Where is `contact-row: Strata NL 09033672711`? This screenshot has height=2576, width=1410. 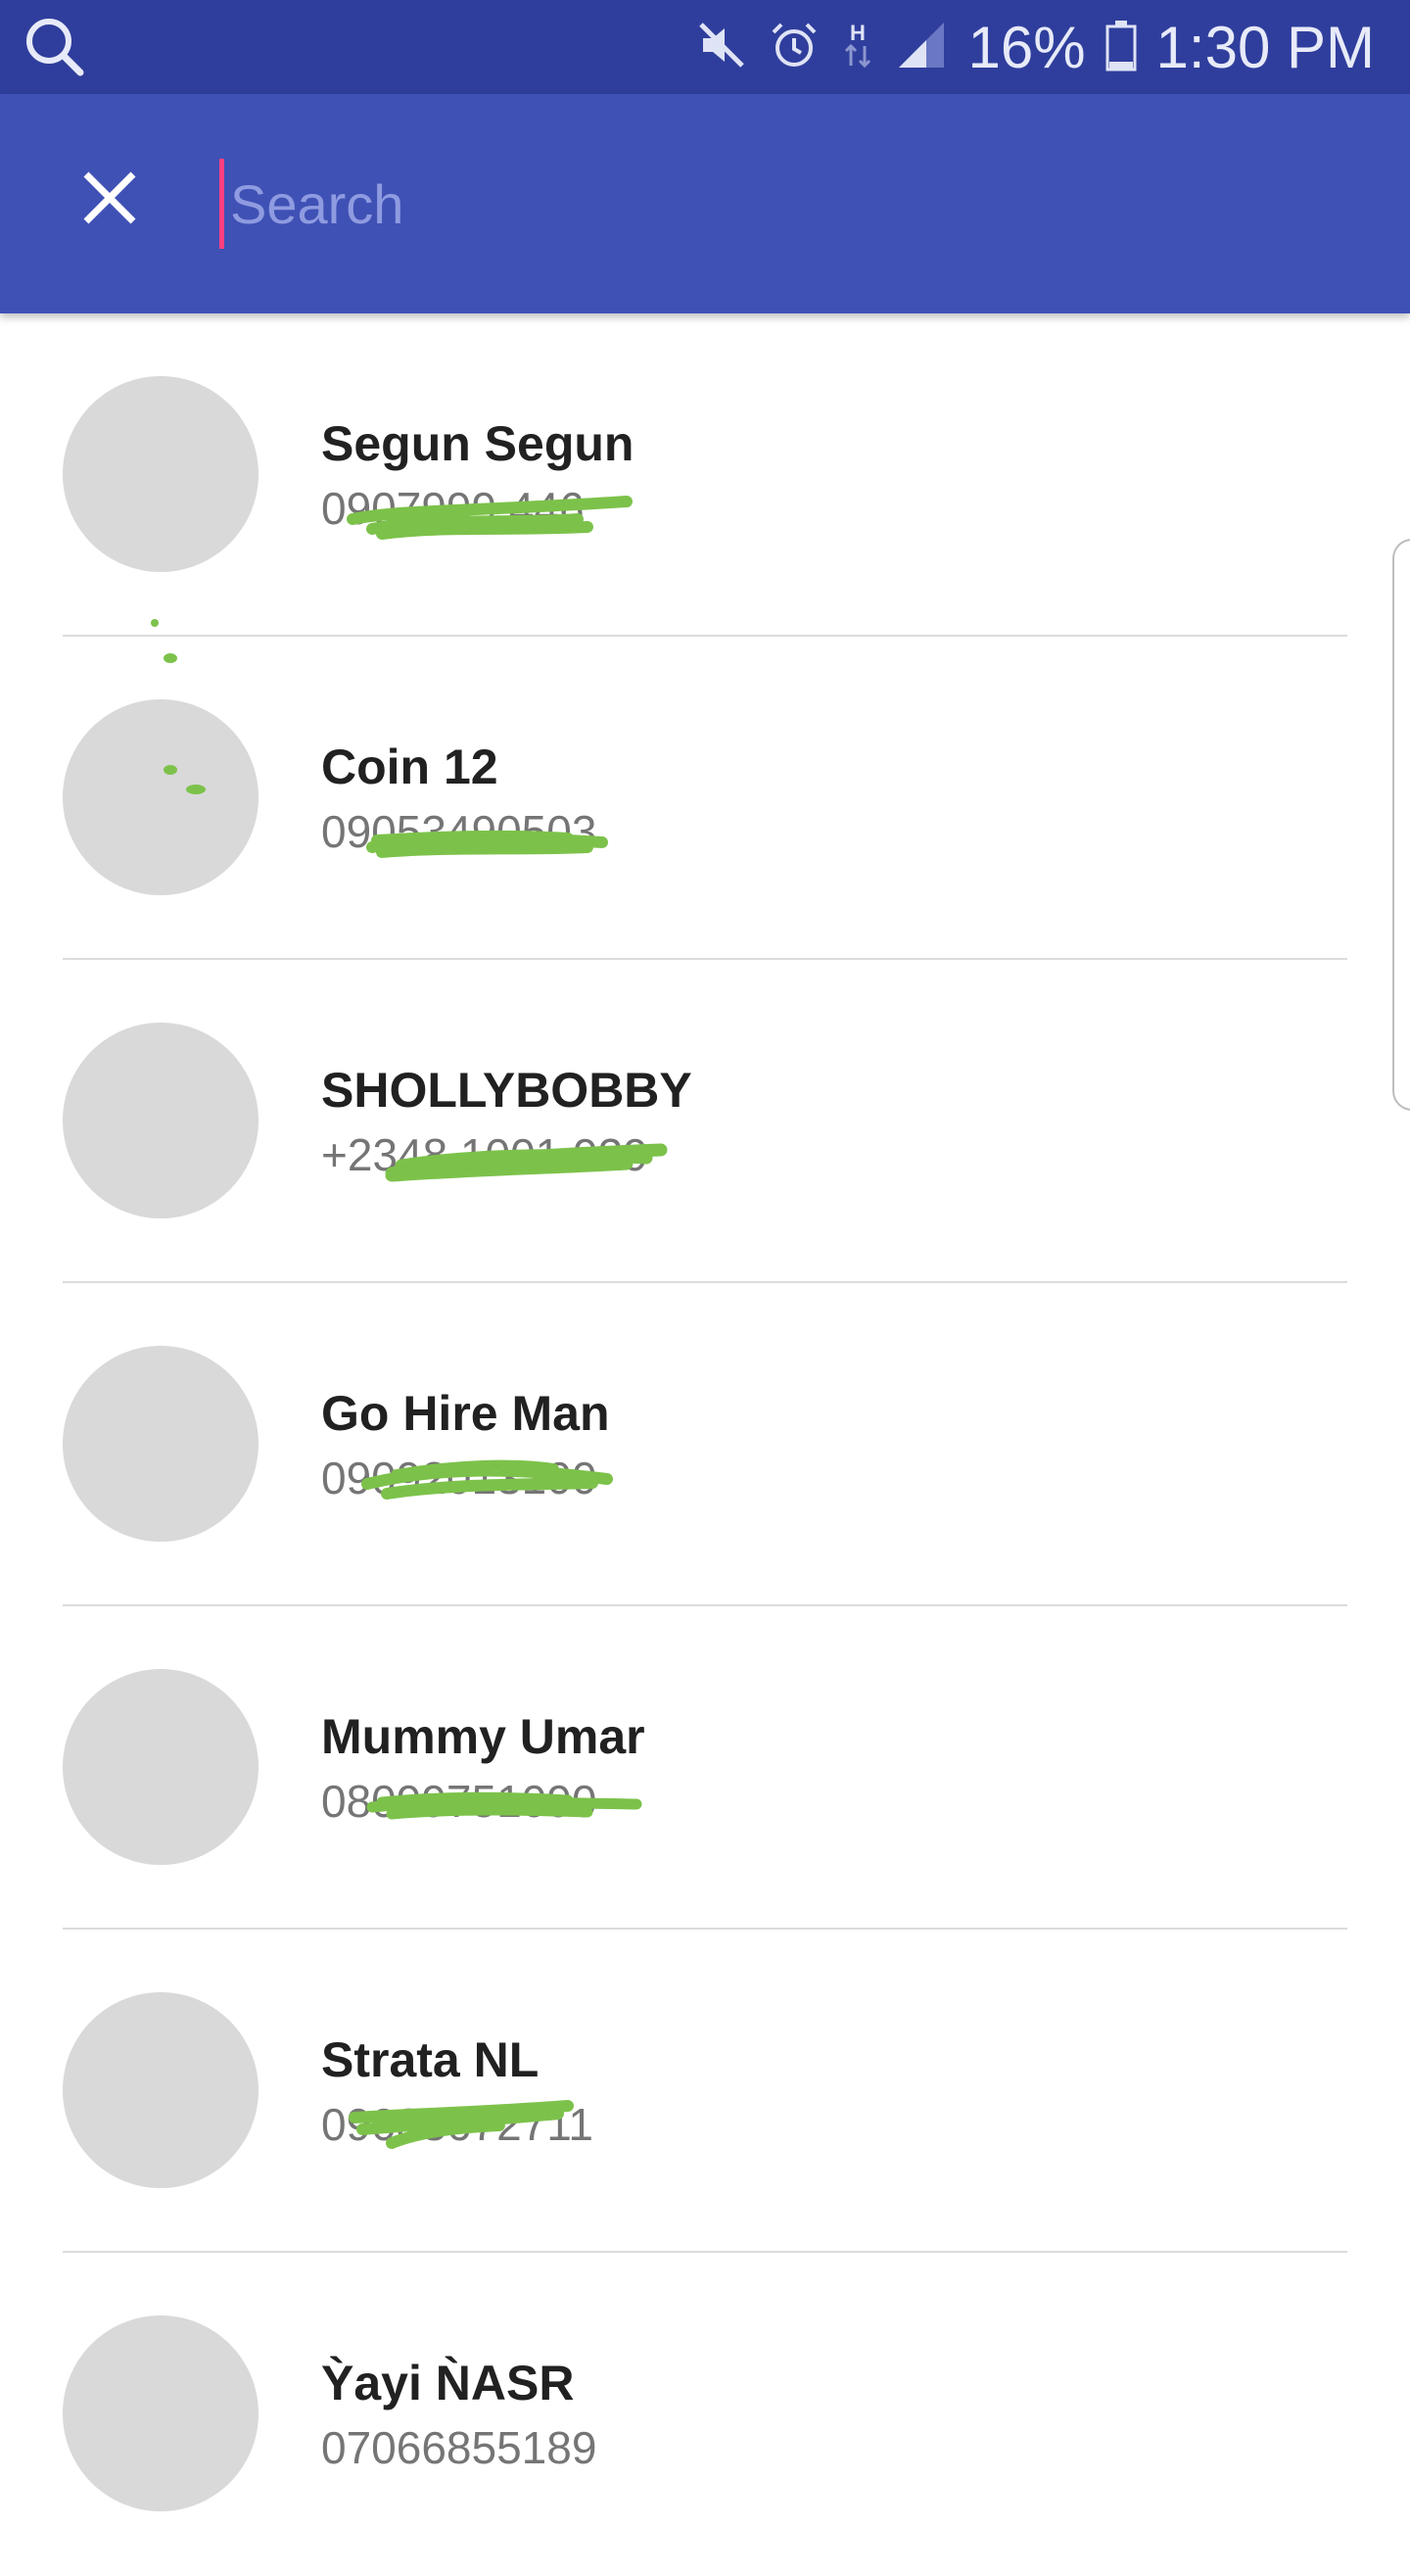 contact-row: Strata NL 09033672711 is located at coordinates (705, 2091).